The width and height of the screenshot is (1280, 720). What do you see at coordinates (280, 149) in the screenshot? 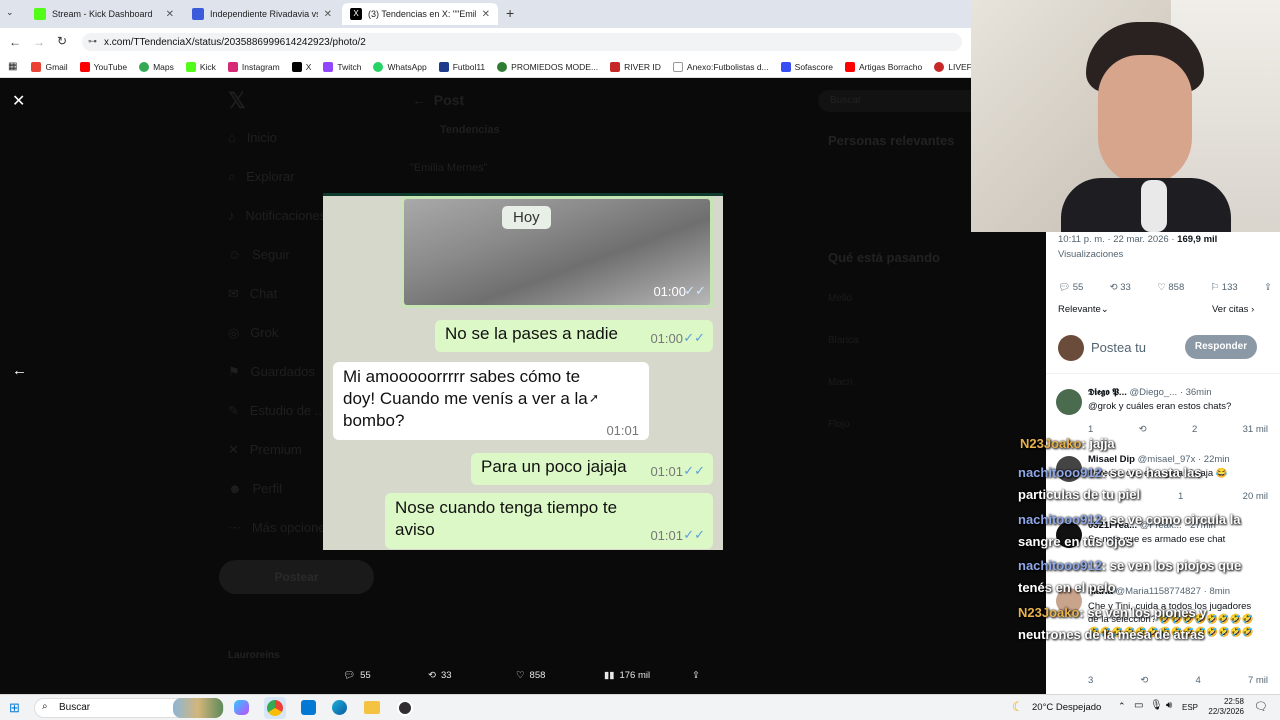
I see `nav-inicio: ⌂ Inicio` at bounding box center [280, 149].